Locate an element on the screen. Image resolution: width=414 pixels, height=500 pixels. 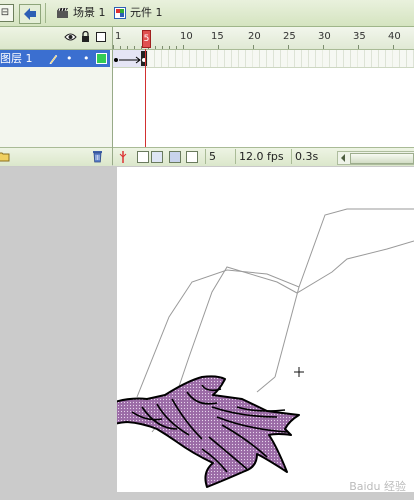
playhead-line is located at coordinates (145, 98).